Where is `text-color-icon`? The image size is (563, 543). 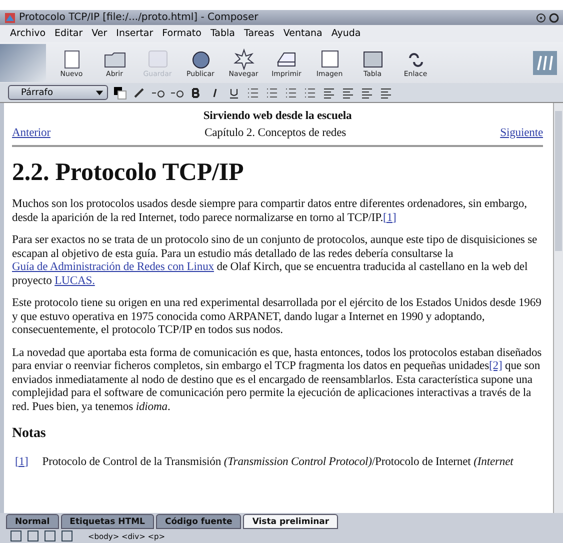 text-color-icon is located at coordinates (120, 93).